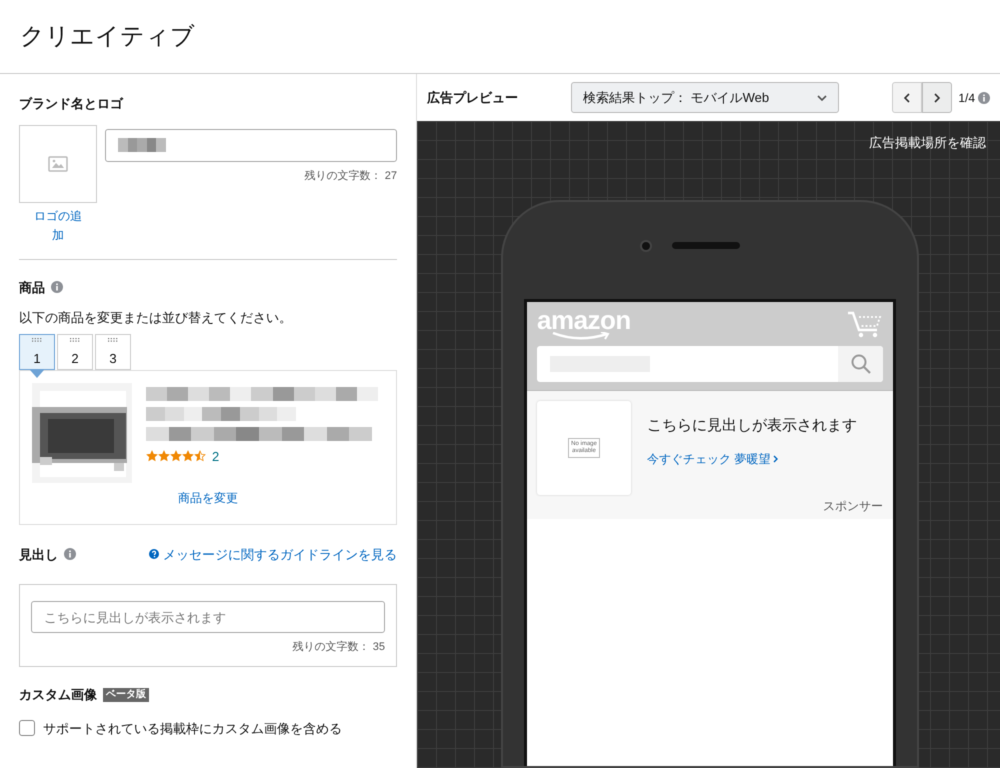 This screenshot has height=768, width=1000. What do you see at coordinates (27, 728) in the screenshot?
I see `checkbox` at bounding box center [27, 728].